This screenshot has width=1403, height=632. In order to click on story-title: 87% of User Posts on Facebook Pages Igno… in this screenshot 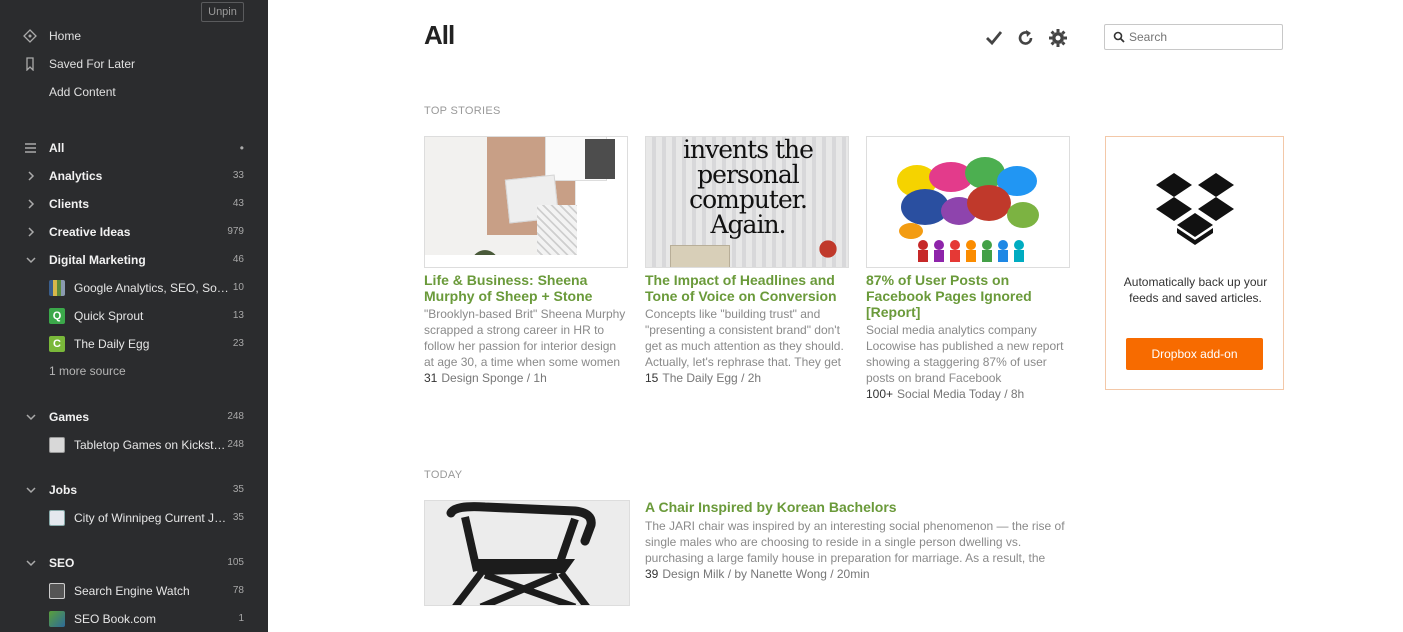, I will do `click(968, 296)`.